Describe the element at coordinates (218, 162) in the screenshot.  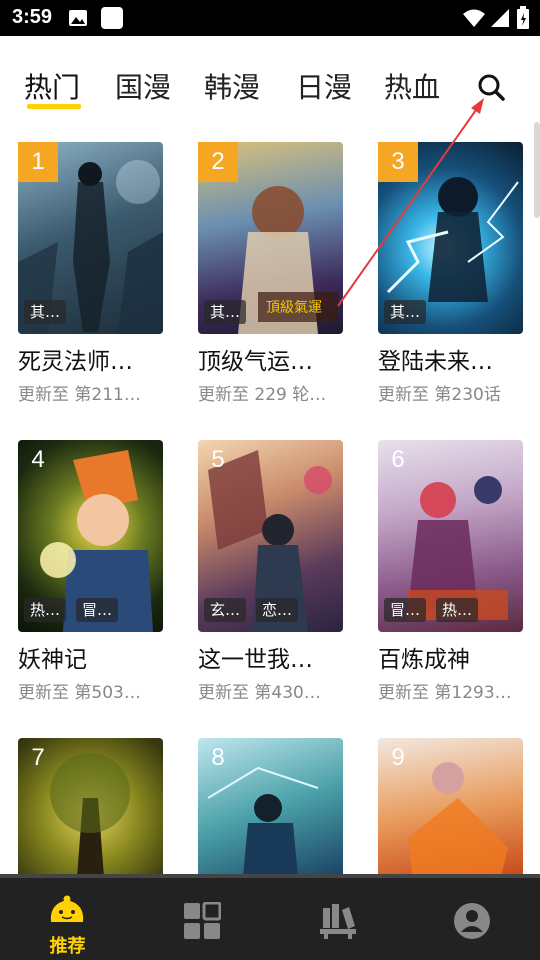
I see `rank-badge: 2` at that location.